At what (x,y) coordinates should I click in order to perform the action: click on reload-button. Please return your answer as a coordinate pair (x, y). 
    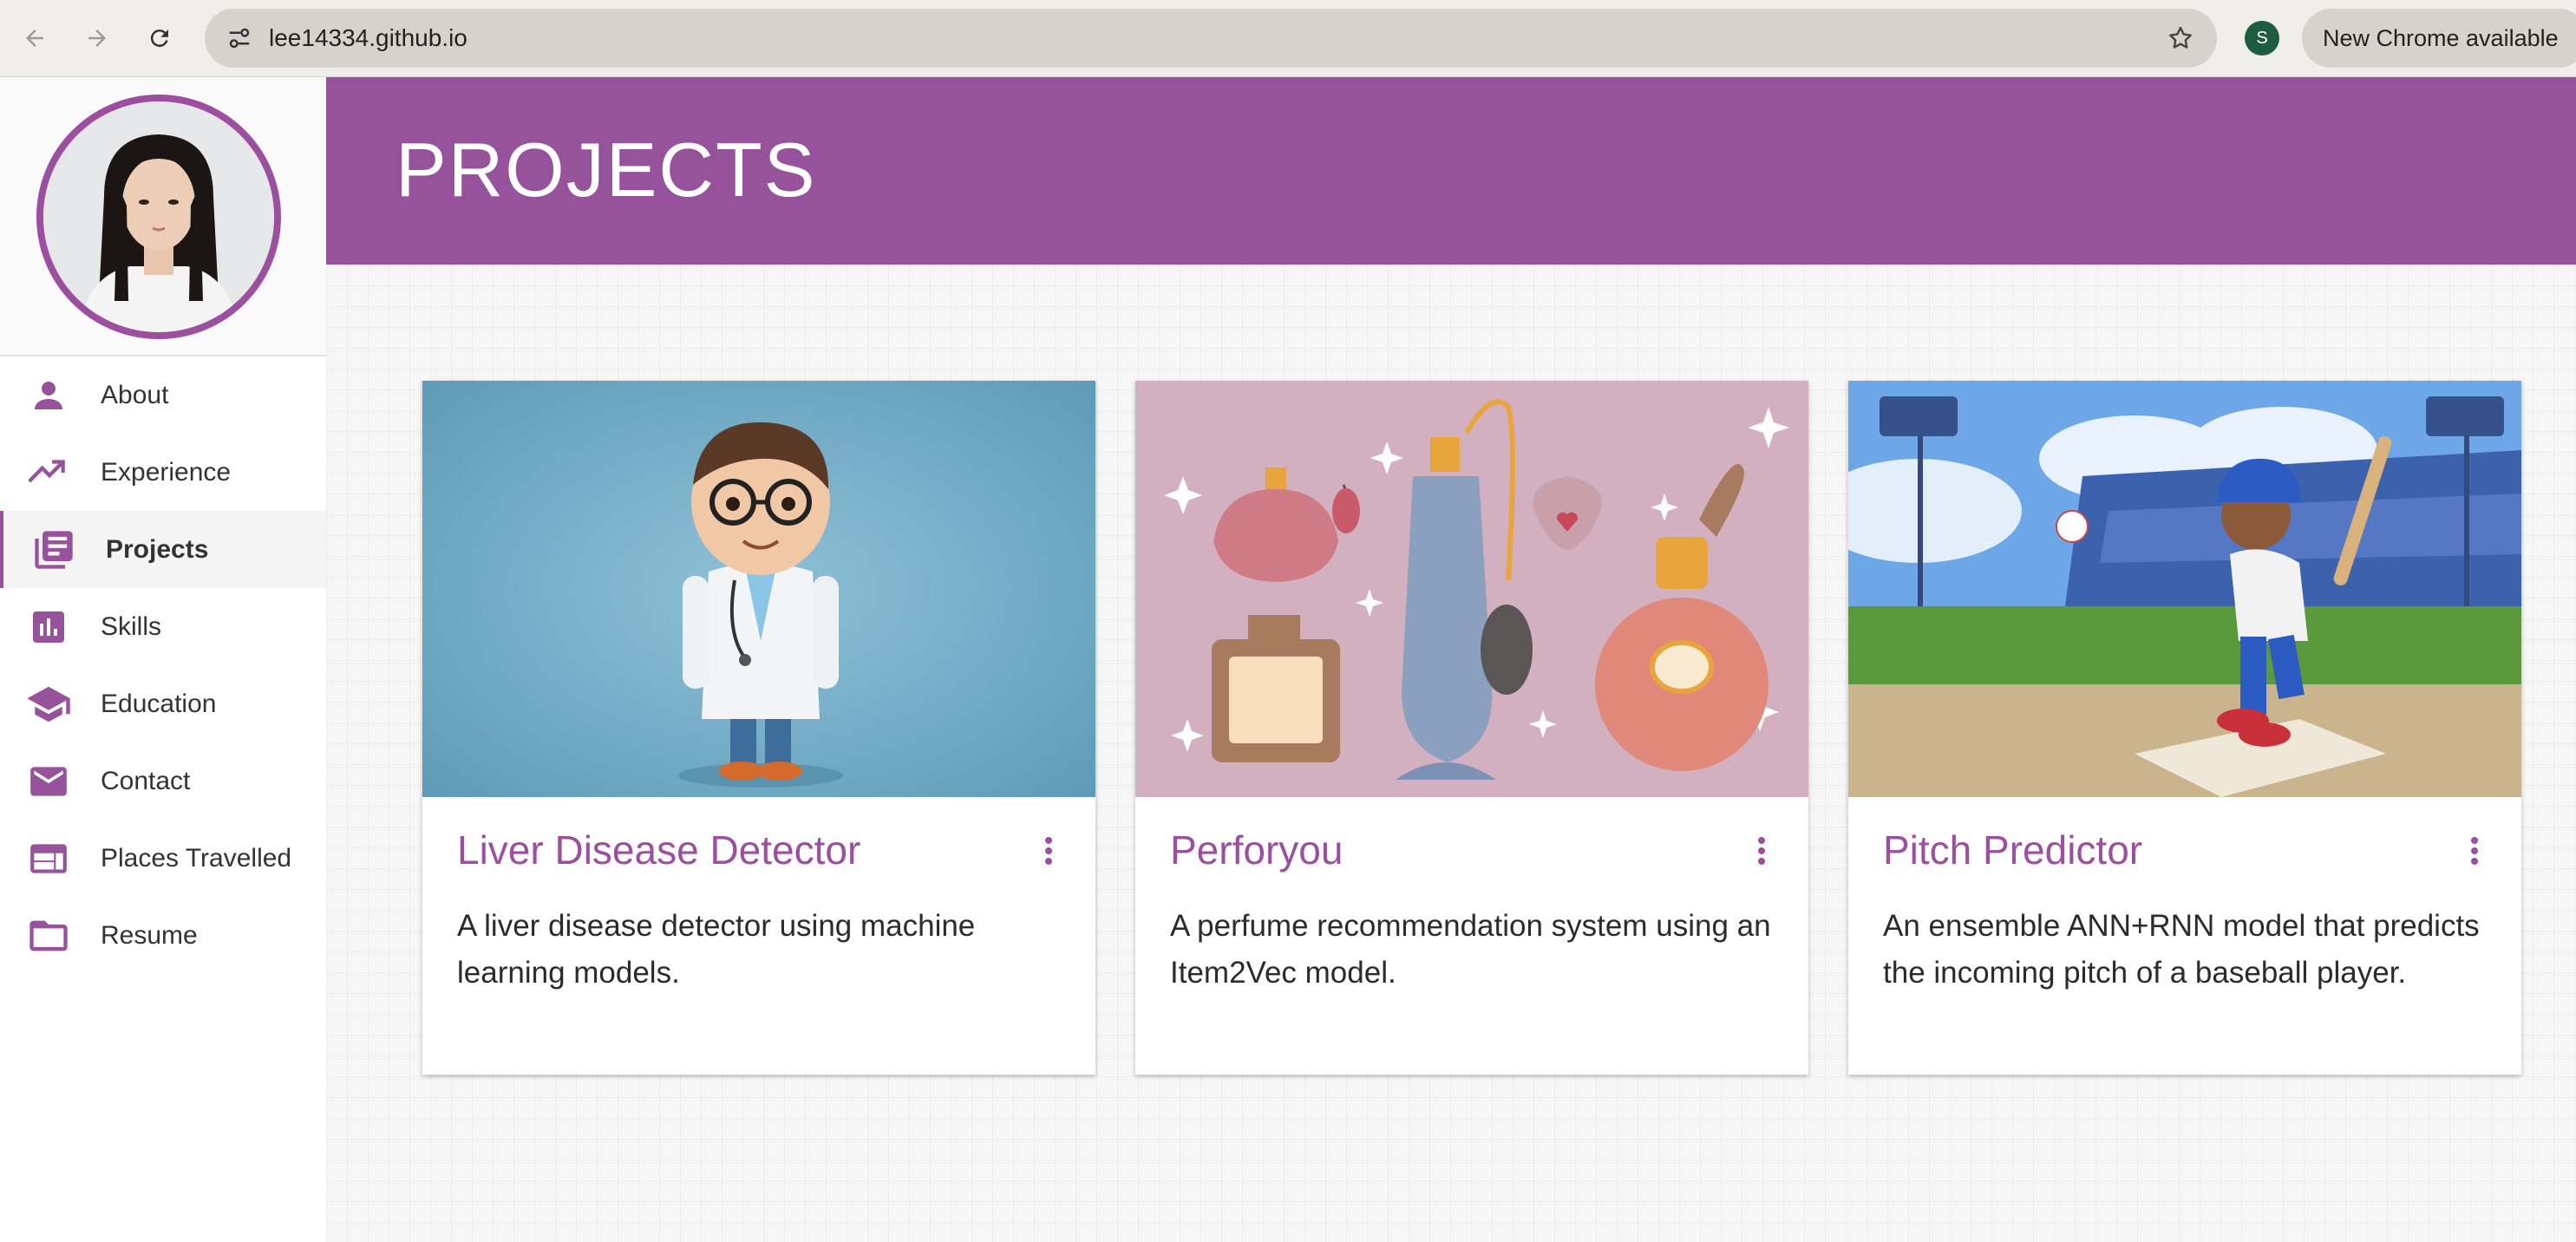
    Looking at the image, I should click on (160, 38).